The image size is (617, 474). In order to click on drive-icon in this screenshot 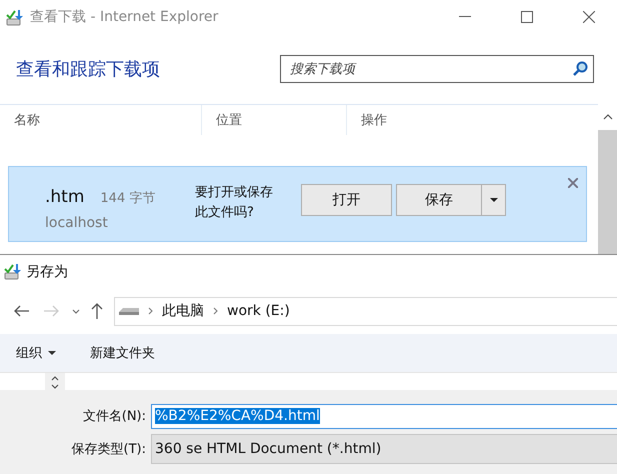, I will do `click(129, 311)`.